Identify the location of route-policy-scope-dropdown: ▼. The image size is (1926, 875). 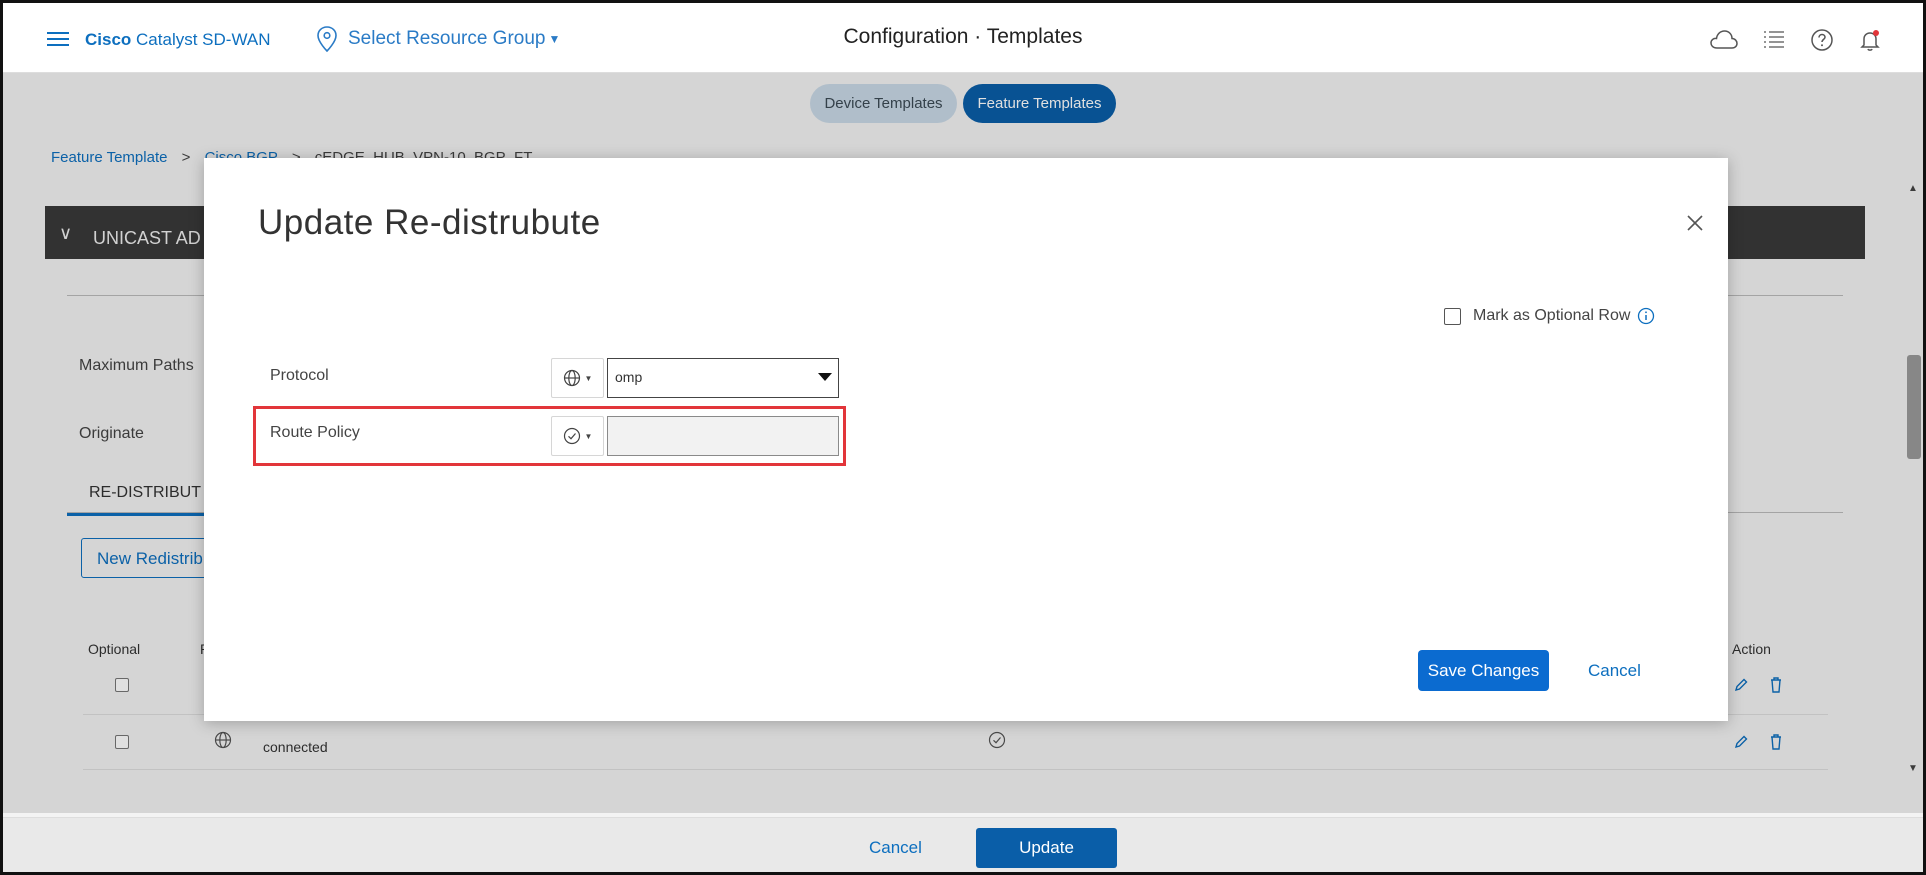
(577, 436).